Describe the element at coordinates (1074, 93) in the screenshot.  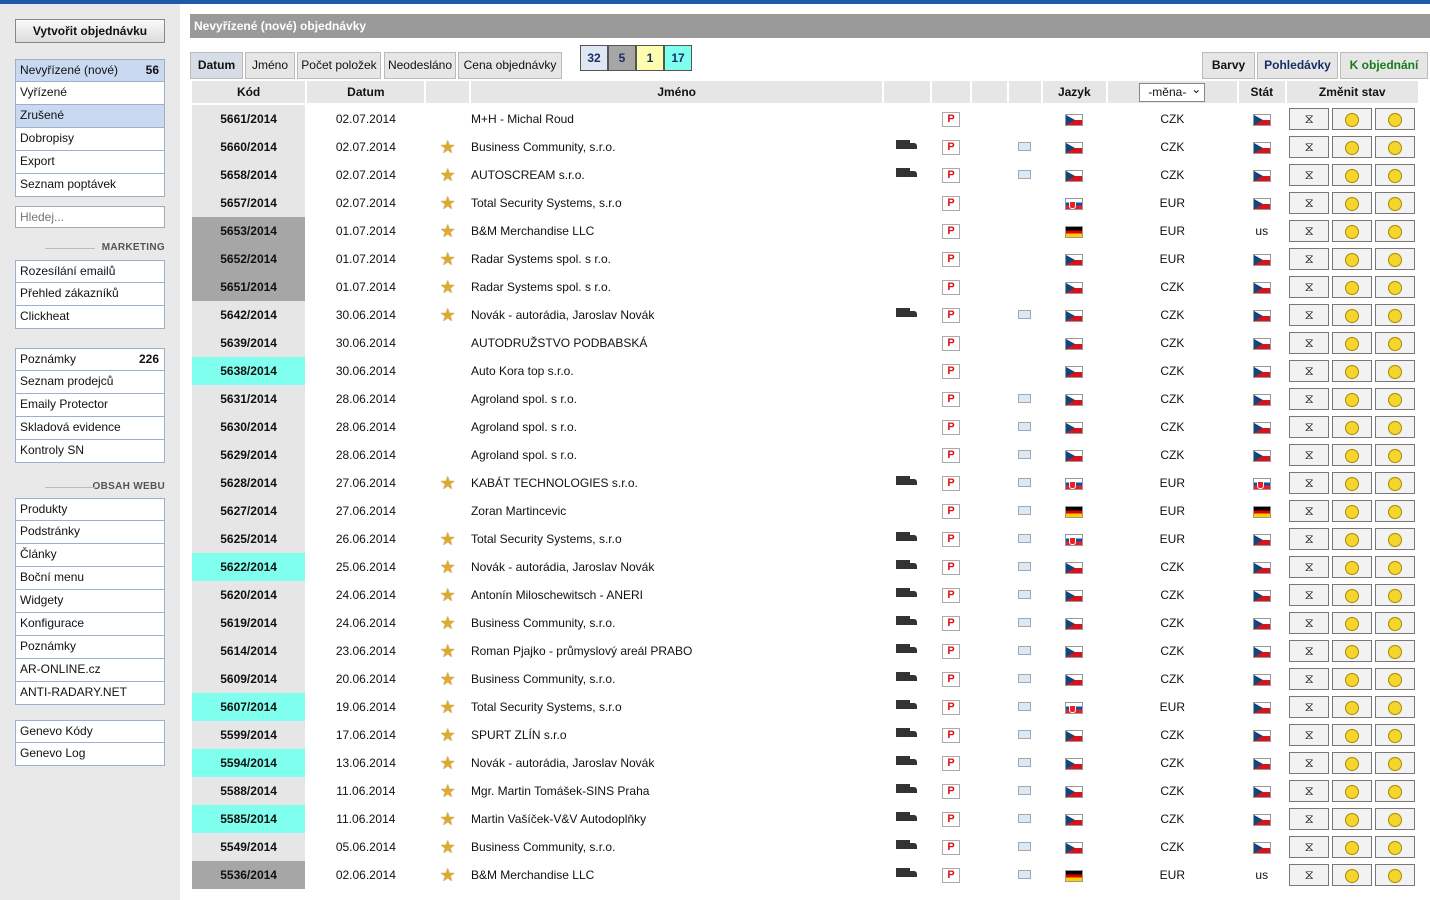
I see `header-jazyk: Jazyk` at that location.